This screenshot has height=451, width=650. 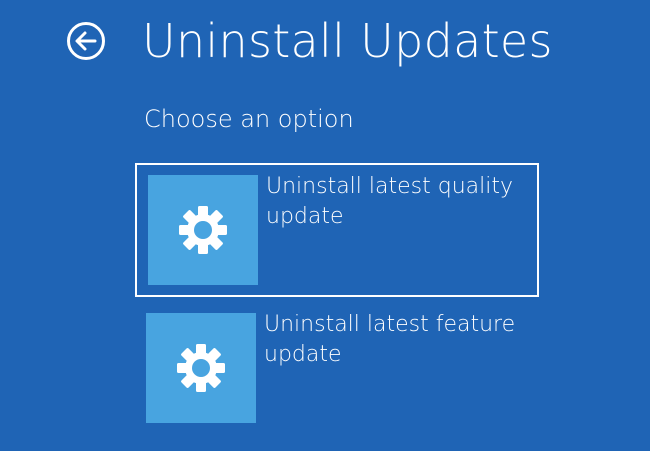 I want to click on choose-option-subtitle: Choose an option, so click(x=249, y=119).